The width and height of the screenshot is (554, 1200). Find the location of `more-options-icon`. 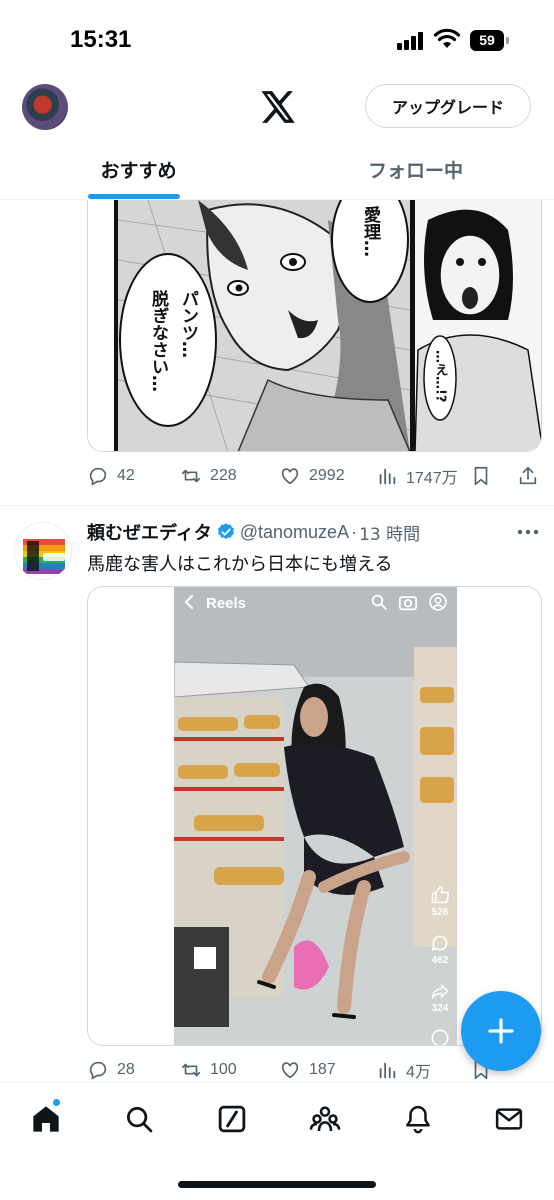

more-options-icon is located at coordinates (528, 532).